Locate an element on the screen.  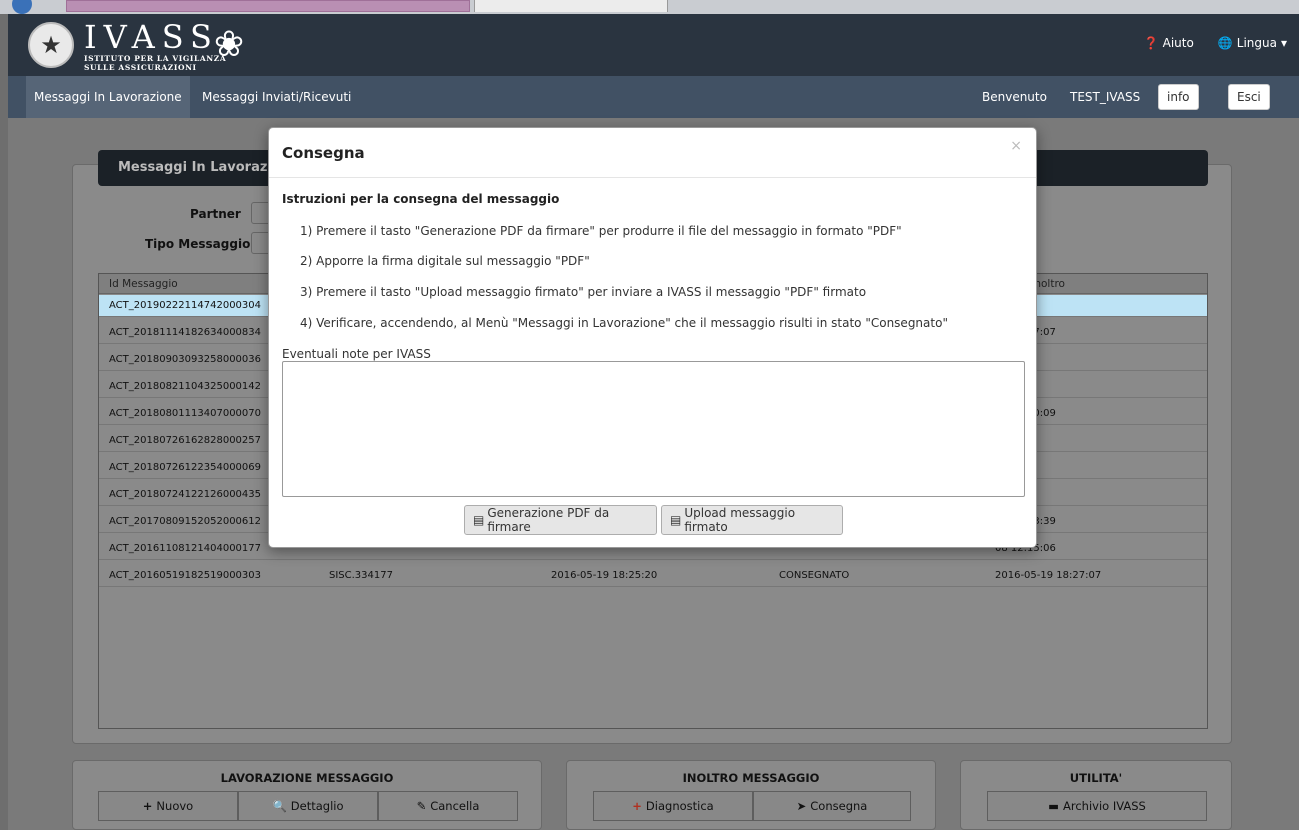
globe-icon: 🌐 is located at coordinates (1225, 43).